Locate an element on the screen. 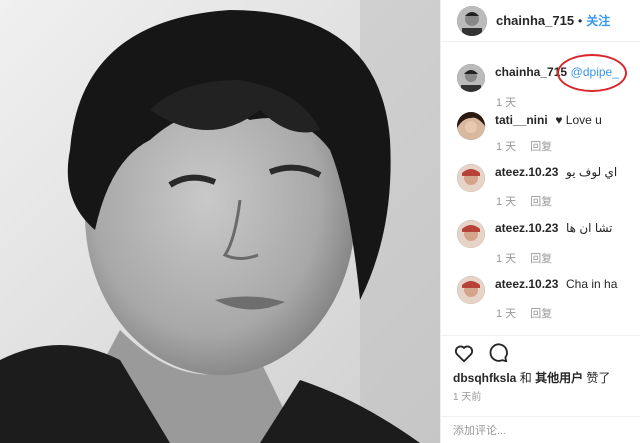 The height and width of the screenshot is (443, 640). author-avatar is located at coordinates (472, 20).